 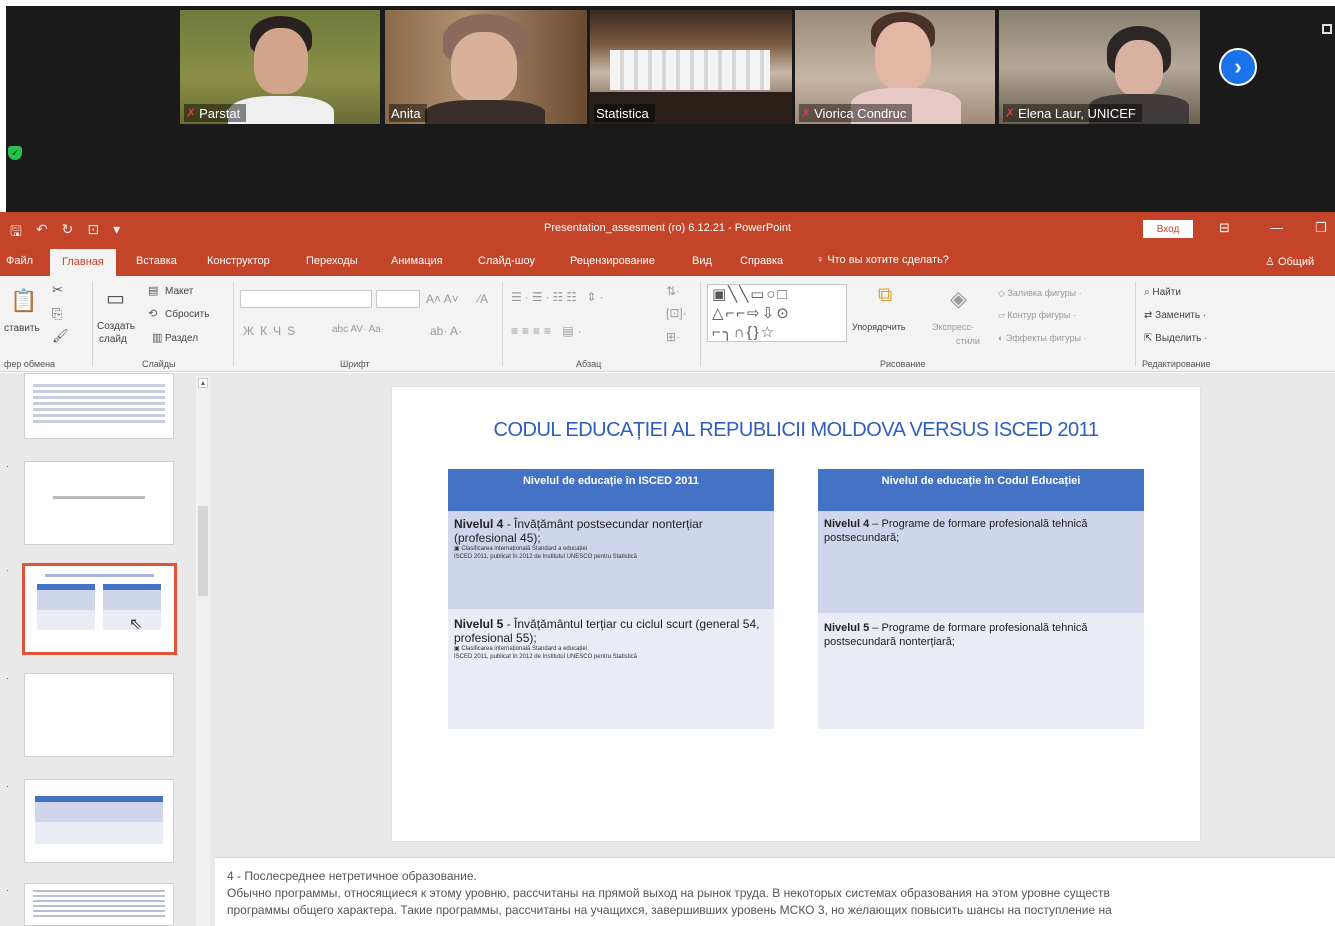 What do you see at coordinates (1224, 228) in the screenshot?
I see `ribbon-display-options-icon: ⊟` at bounding box center [1224, 228].